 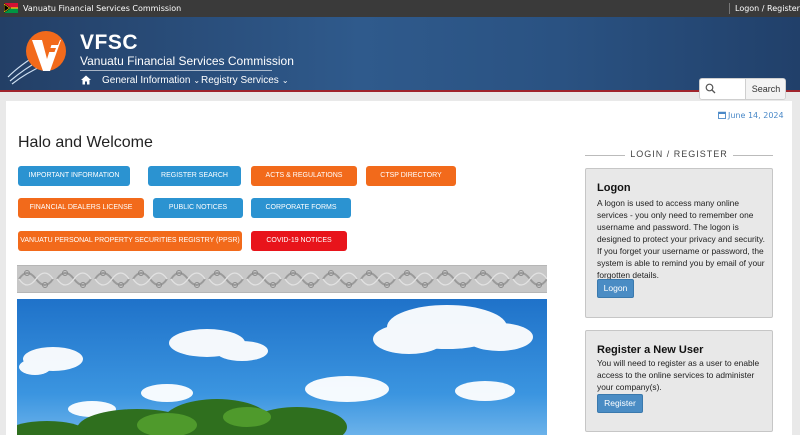 I want to click on decorative-pattern-banner, so click(x=282, y=279).